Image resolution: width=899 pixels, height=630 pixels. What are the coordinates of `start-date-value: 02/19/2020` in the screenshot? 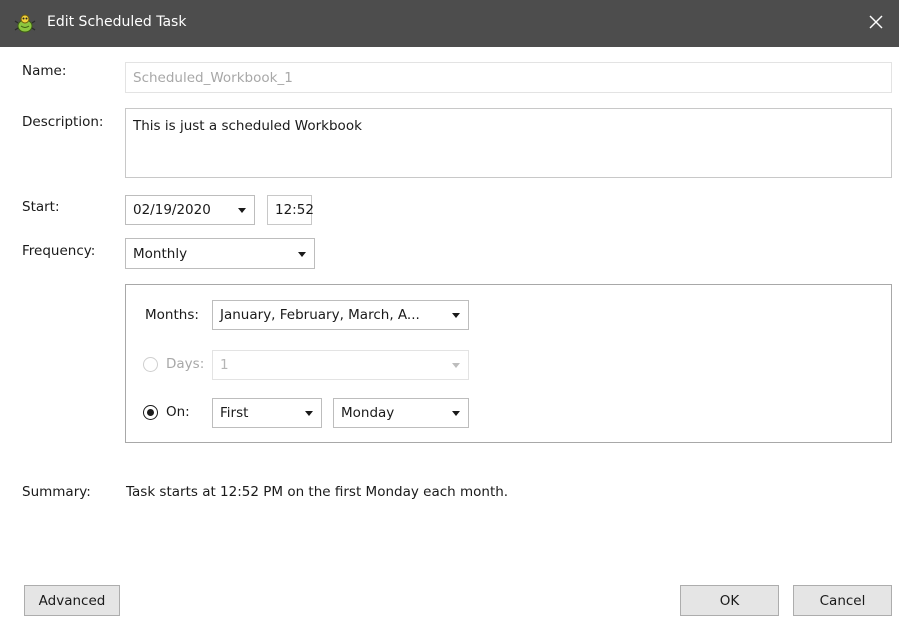 It's located at (172, 210).